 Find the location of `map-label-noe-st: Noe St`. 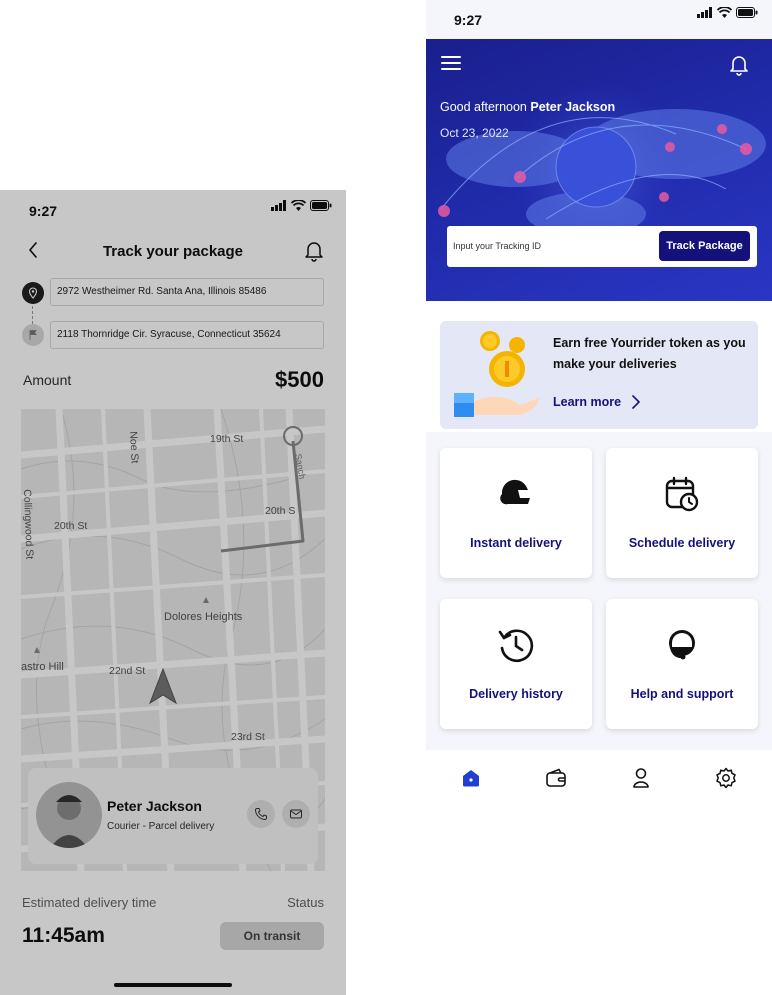

map-label-noe-st: Noe St is located at coordinates (134, 447).